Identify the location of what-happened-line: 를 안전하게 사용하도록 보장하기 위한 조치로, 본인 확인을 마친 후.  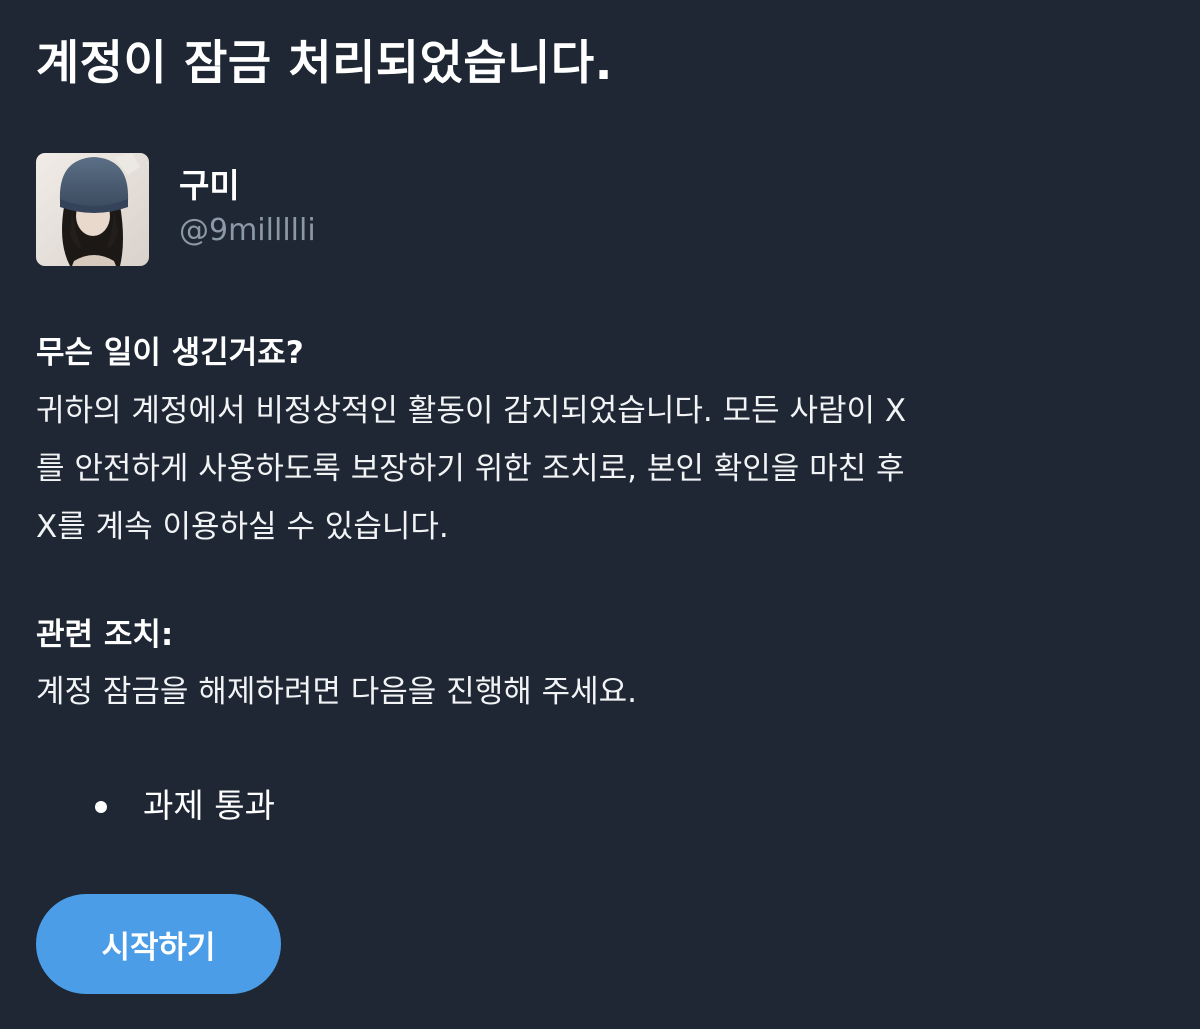
(470, 469).